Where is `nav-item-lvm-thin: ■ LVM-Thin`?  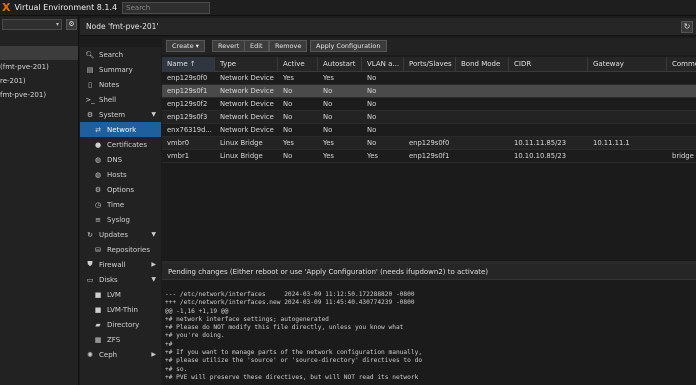 nav-item-lvm-thin: ■ LVM-Thin is located at coordinates (120, 309).